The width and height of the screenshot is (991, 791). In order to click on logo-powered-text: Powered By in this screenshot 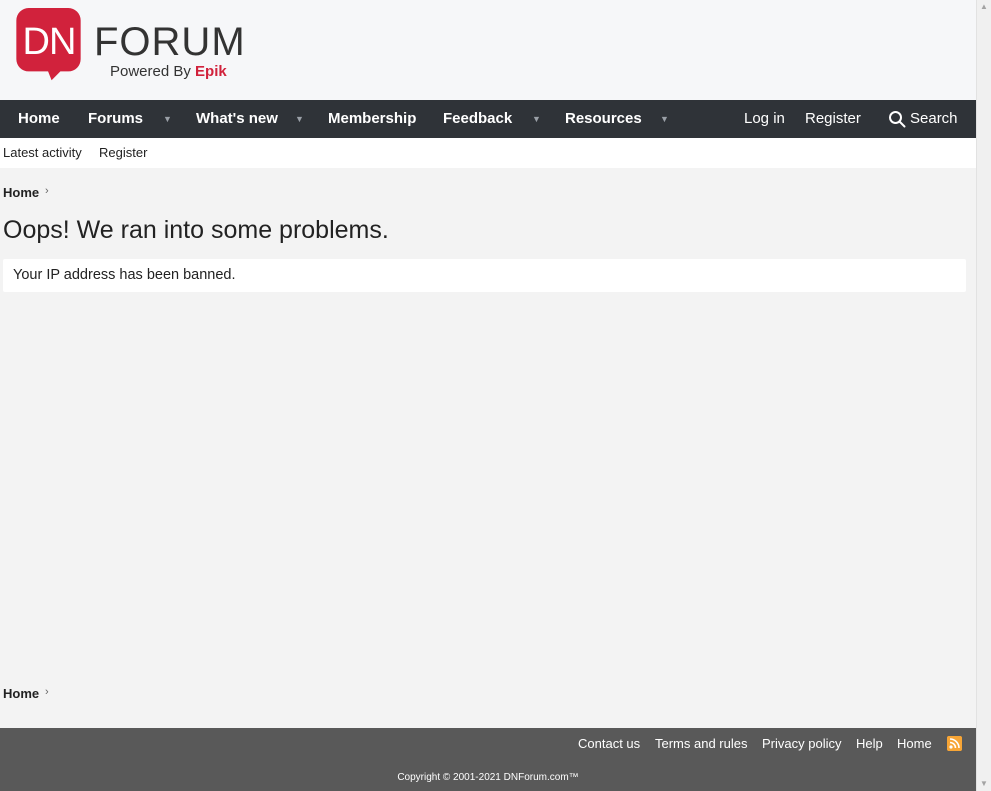, I will do `click(150, 71)`.